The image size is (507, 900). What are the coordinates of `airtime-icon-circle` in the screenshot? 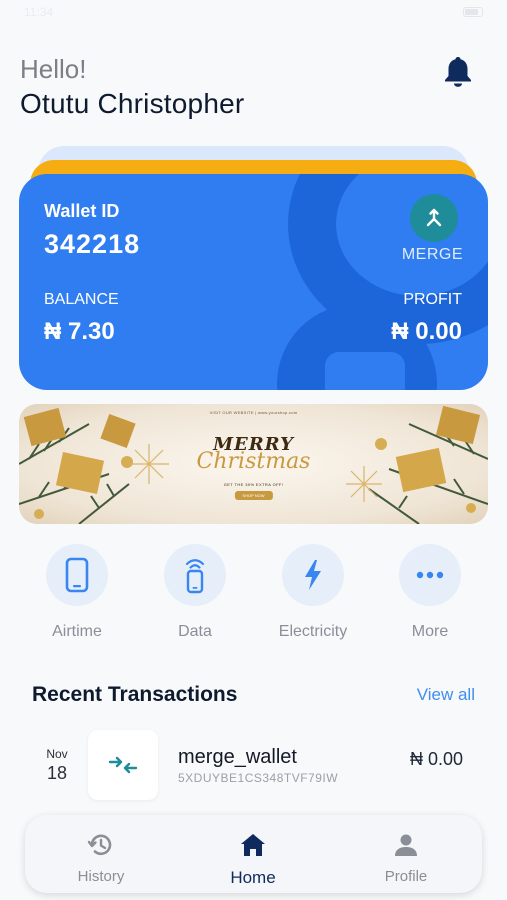 It's located at (77, 575).